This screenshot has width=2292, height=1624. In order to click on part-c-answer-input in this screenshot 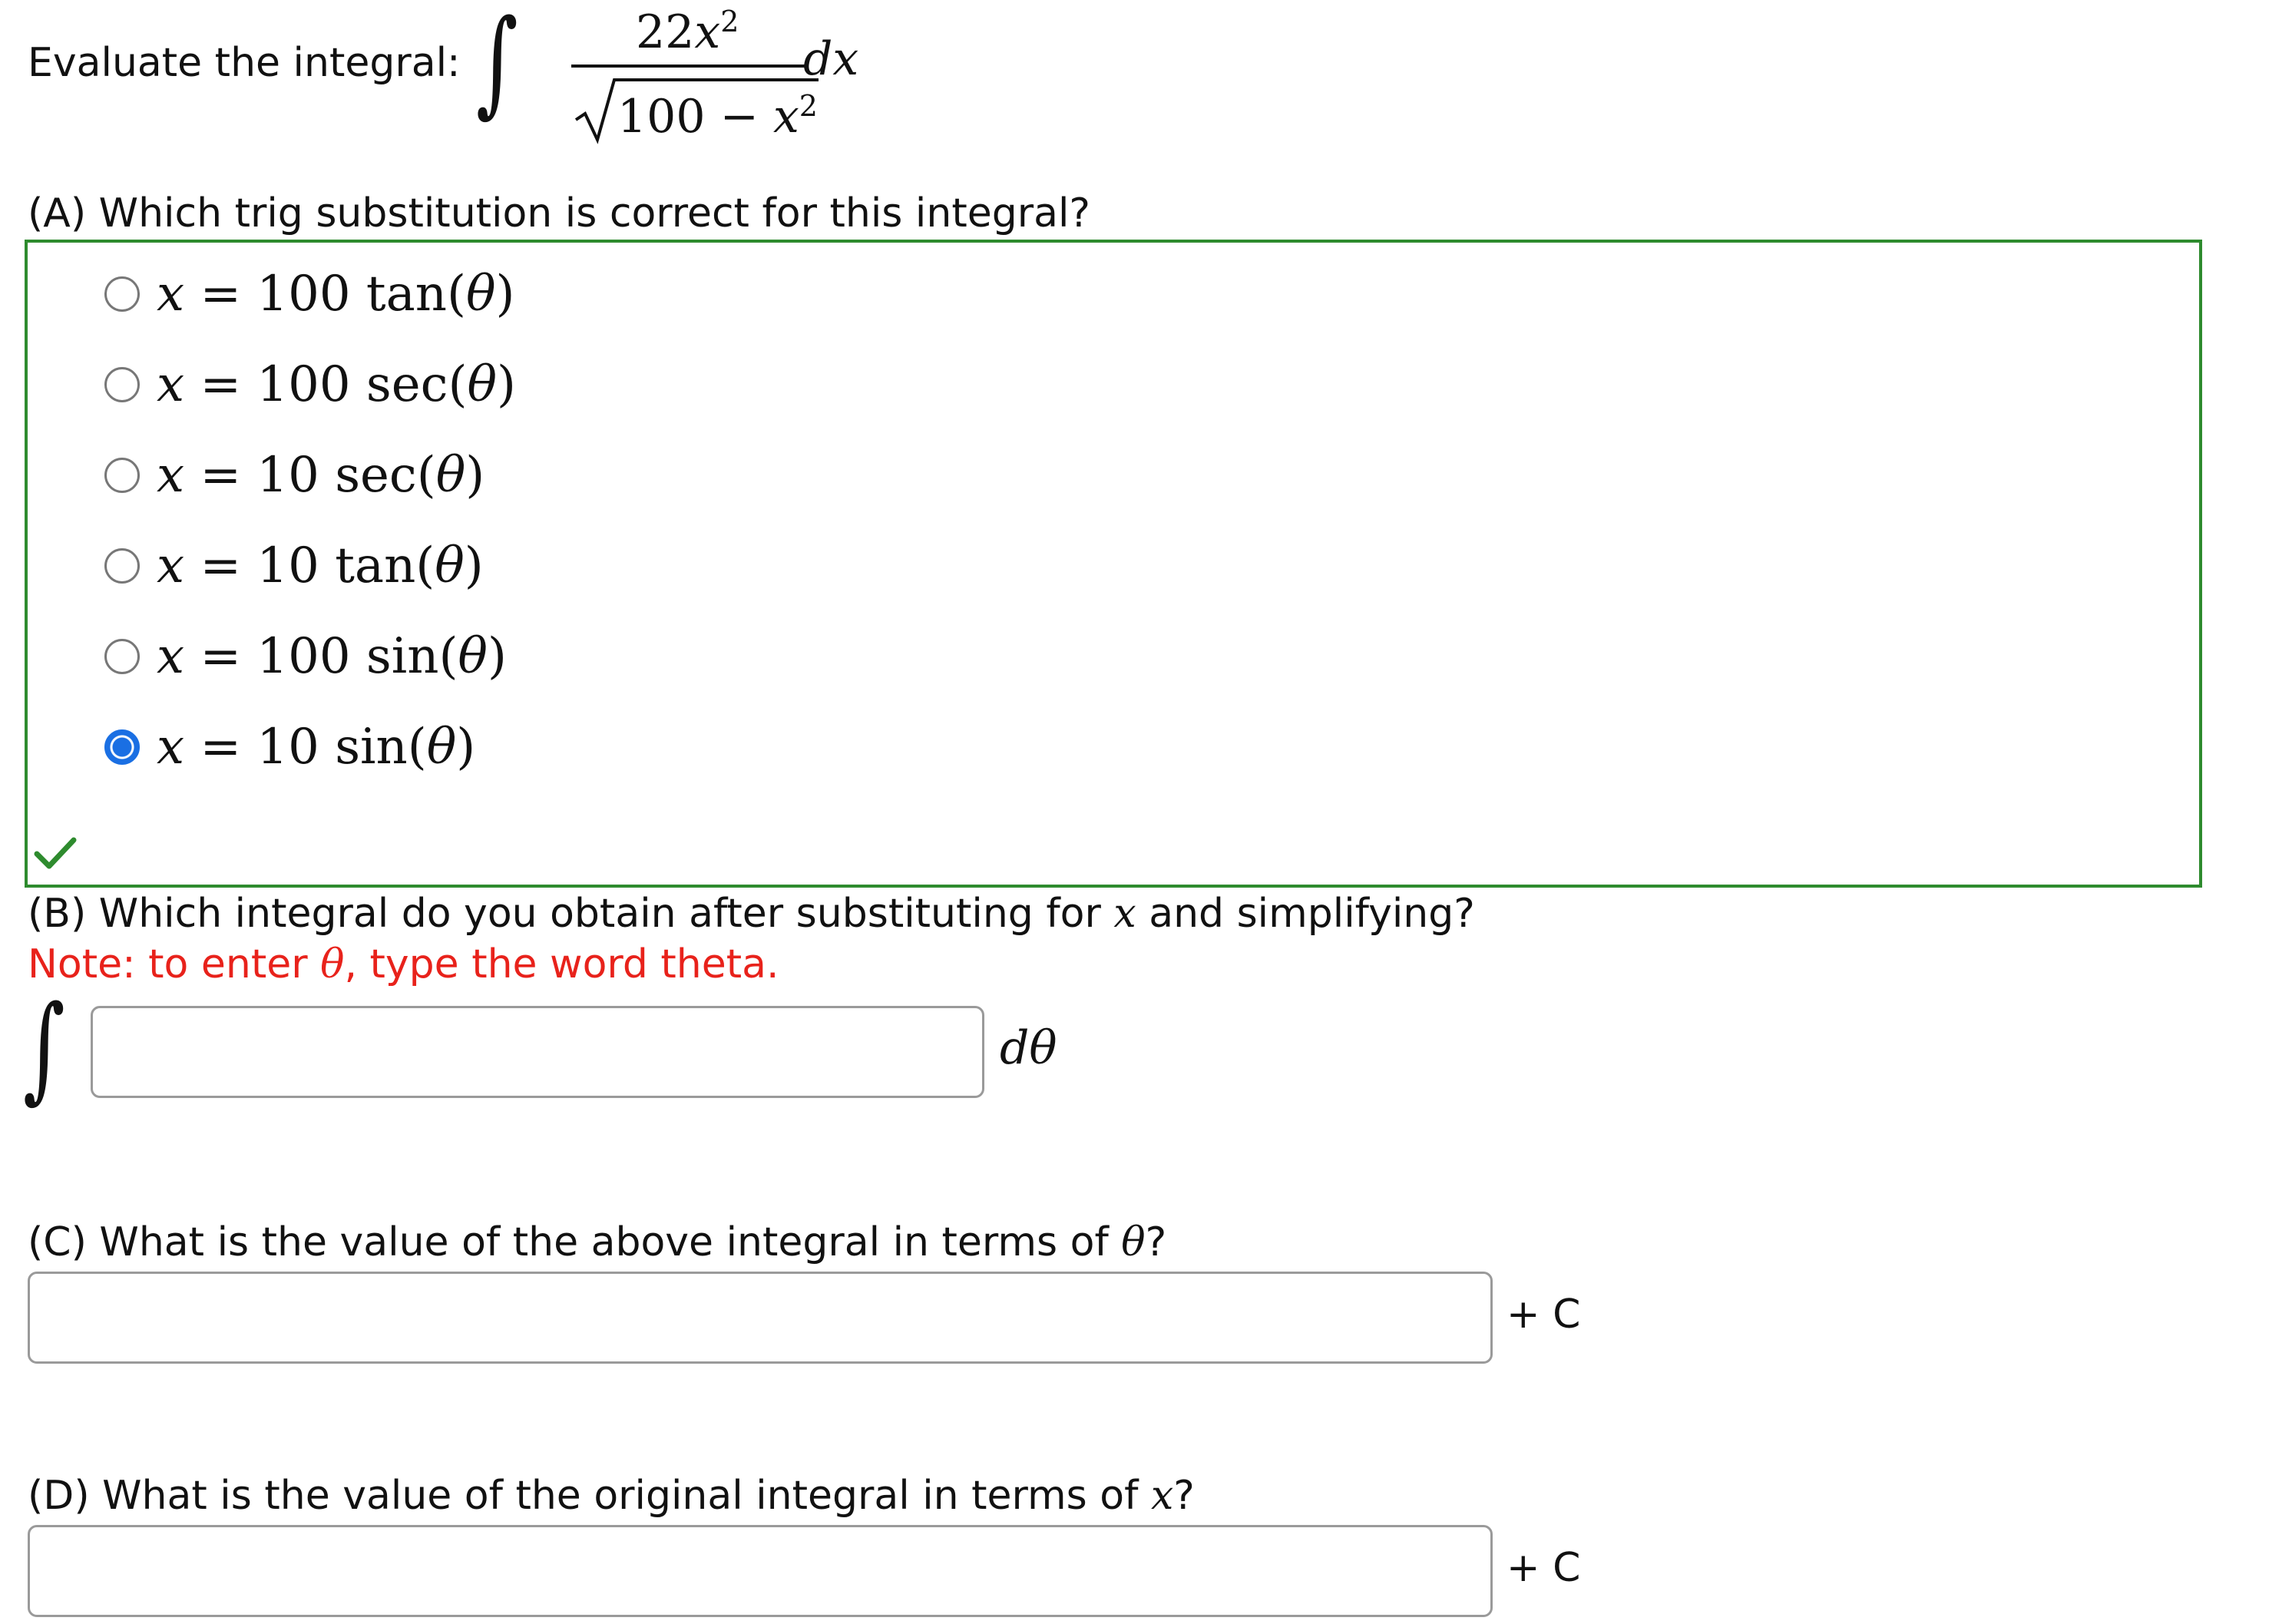, I will do `click(760, 1318)`.